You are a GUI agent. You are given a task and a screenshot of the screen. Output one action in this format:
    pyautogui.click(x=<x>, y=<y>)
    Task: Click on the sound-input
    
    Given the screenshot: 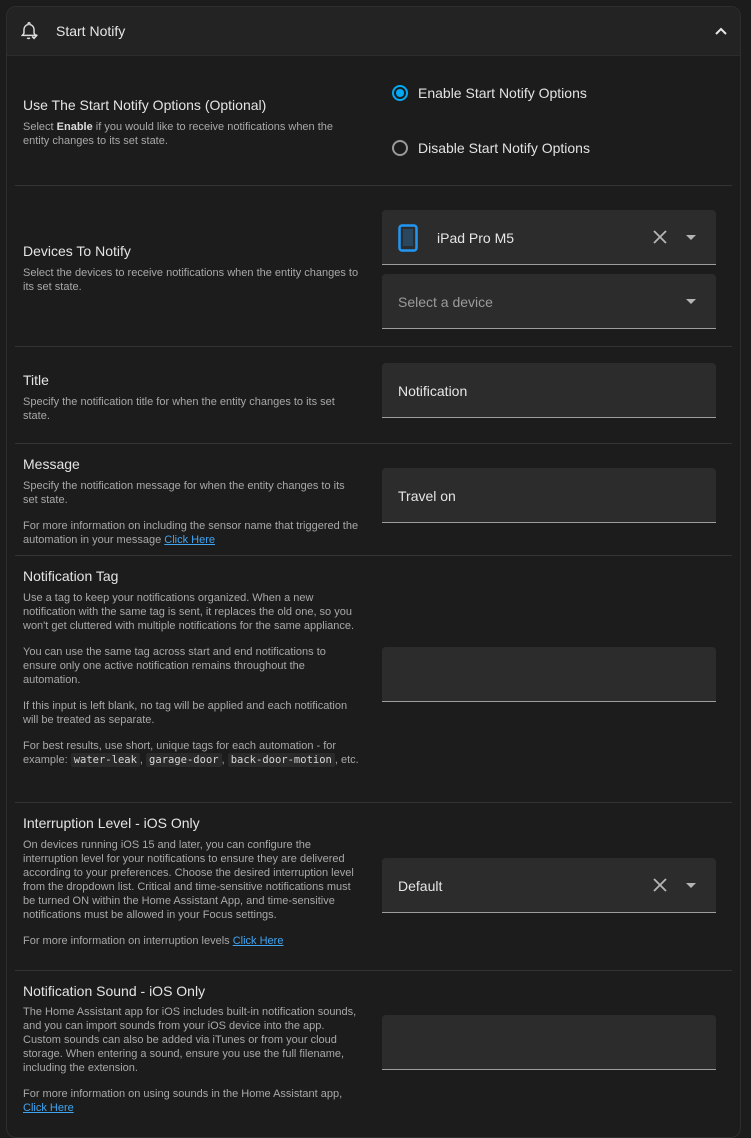 What is the action you would take?
    pyautogui.click(x=549, y=1042)
    